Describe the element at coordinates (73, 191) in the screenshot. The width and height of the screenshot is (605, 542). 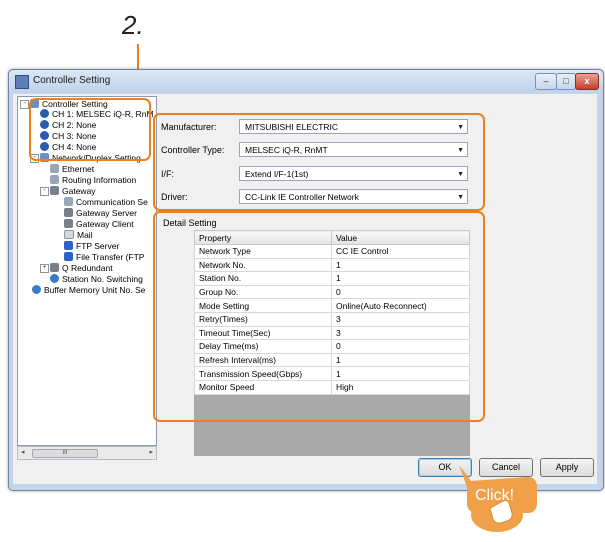
I see `tree-item-gateway: Gateway` at that location.